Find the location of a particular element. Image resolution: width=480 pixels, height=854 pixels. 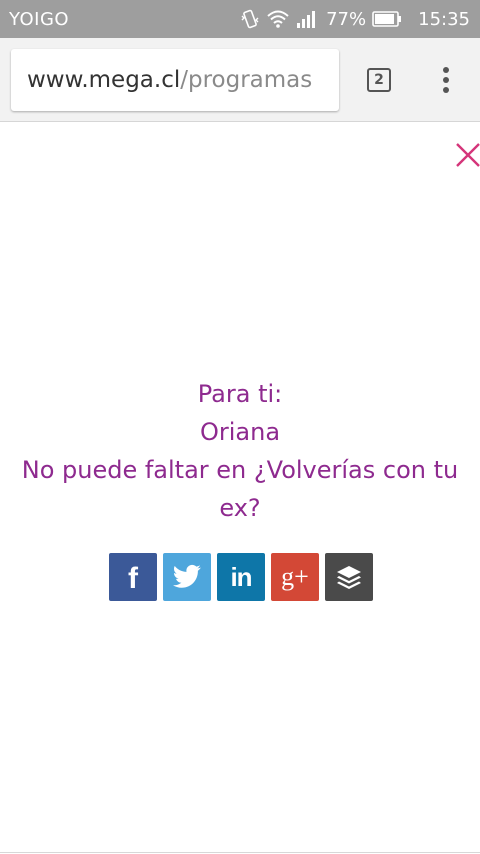

twitter-share-button is located at coordinates (187, 577).